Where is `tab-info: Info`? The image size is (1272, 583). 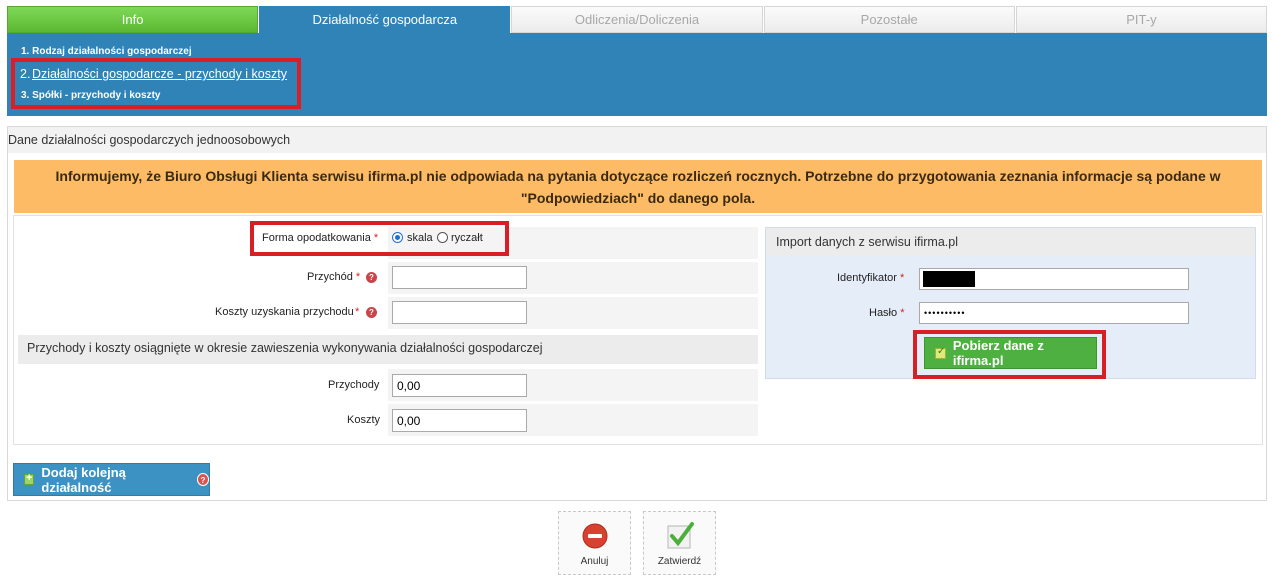 tab-info: Info is located at coordinates (133, 19).